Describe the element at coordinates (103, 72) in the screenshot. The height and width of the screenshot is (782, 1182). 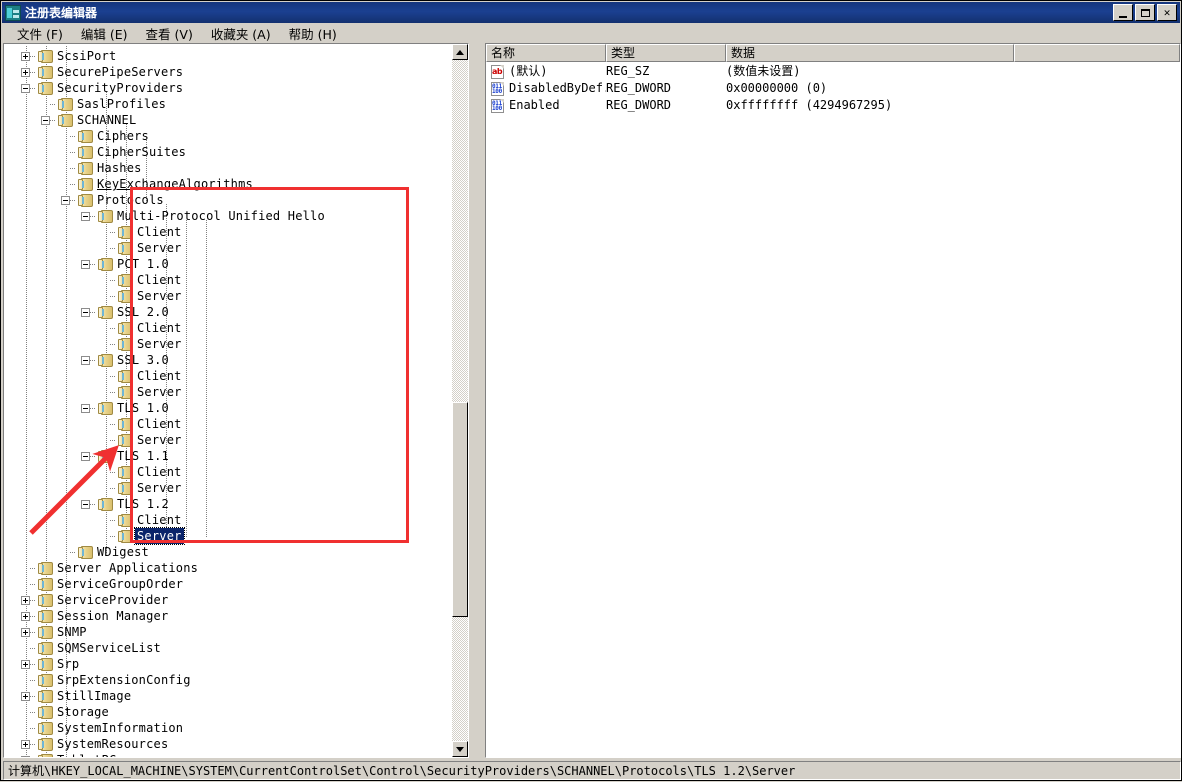
I see `tree-node: SecurePipeServers` at that location.